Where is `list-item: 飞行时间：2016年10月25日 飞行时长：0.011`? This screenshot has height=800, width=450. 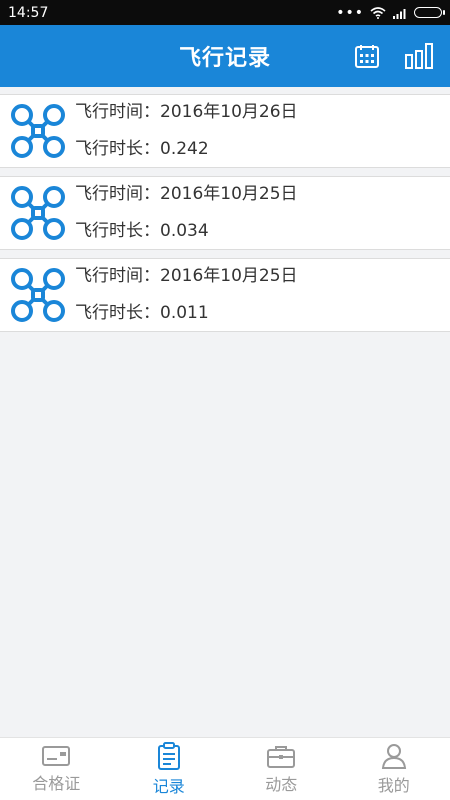
list-item: 飞行时间：2016年10月25日 飞行时长：0.011 is located at coordinates (225, 295).